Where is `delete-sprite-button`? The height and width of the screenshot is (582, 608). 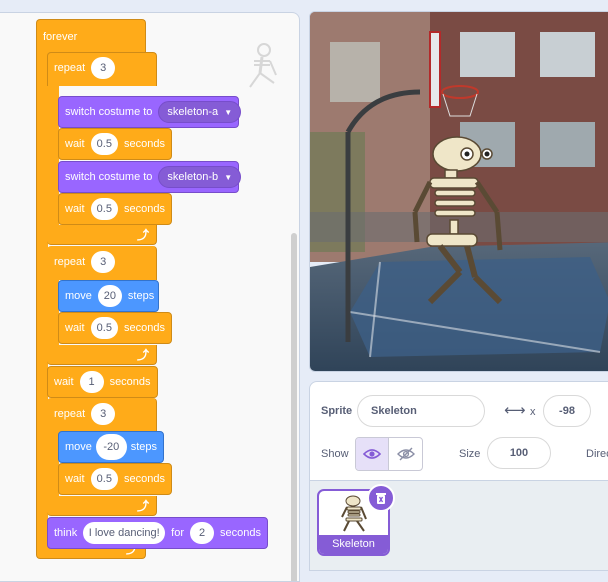
delete-sprite-button is located at coordinates (381, 498).